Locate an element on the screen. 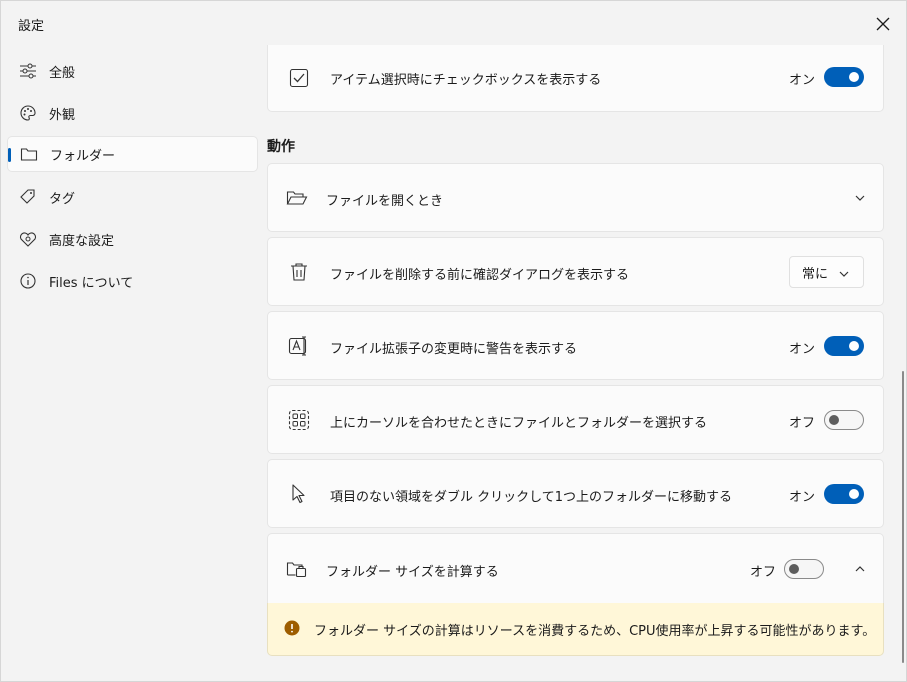 The width and height of the screenshot is (907, 682). sidebar-item-label: Files について is located at coordinates (91, 283).